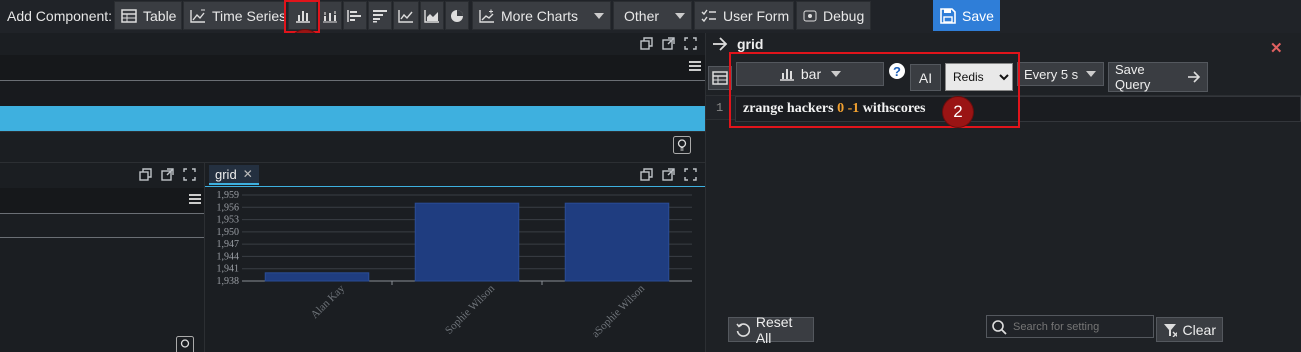 The image size is (1301, 352). I want to click on left-panel-header, so click(102, 200).